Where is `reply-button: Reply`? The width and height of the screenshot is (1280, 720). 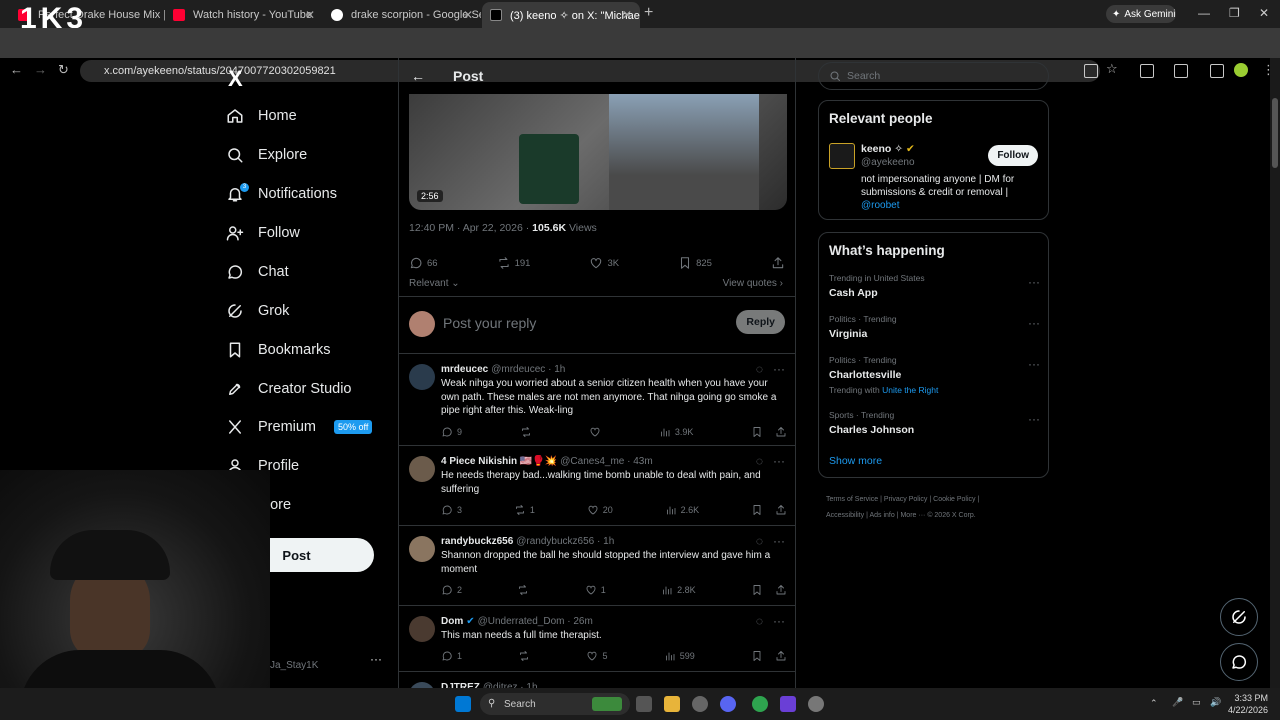 reply-button: Reply is located at coordinates (760, 322).